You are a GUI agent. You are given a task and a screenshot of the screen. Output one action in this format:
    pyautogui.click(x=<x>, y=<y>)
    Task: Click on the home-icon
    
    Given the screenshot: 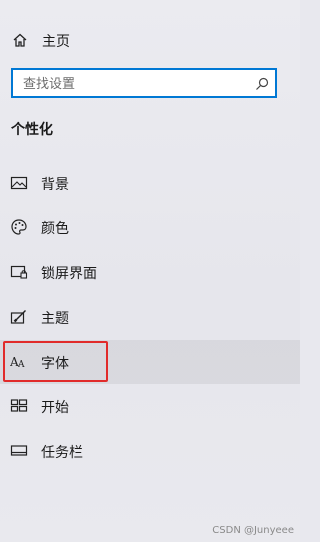 What is the action you would take?
    pyautogui.click(x=20, y=40)
    